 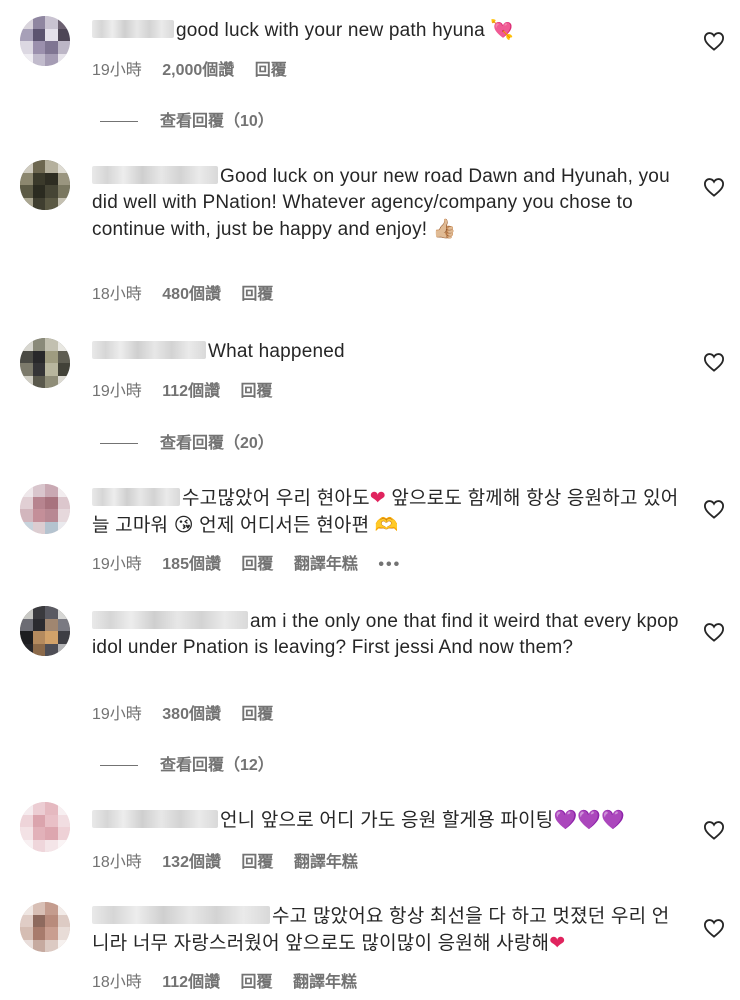 What do you see at coordinates (386, 525) in the screenshot?
I see `heart-hands-emoji: 🫶` at bounding box center [386, 525].